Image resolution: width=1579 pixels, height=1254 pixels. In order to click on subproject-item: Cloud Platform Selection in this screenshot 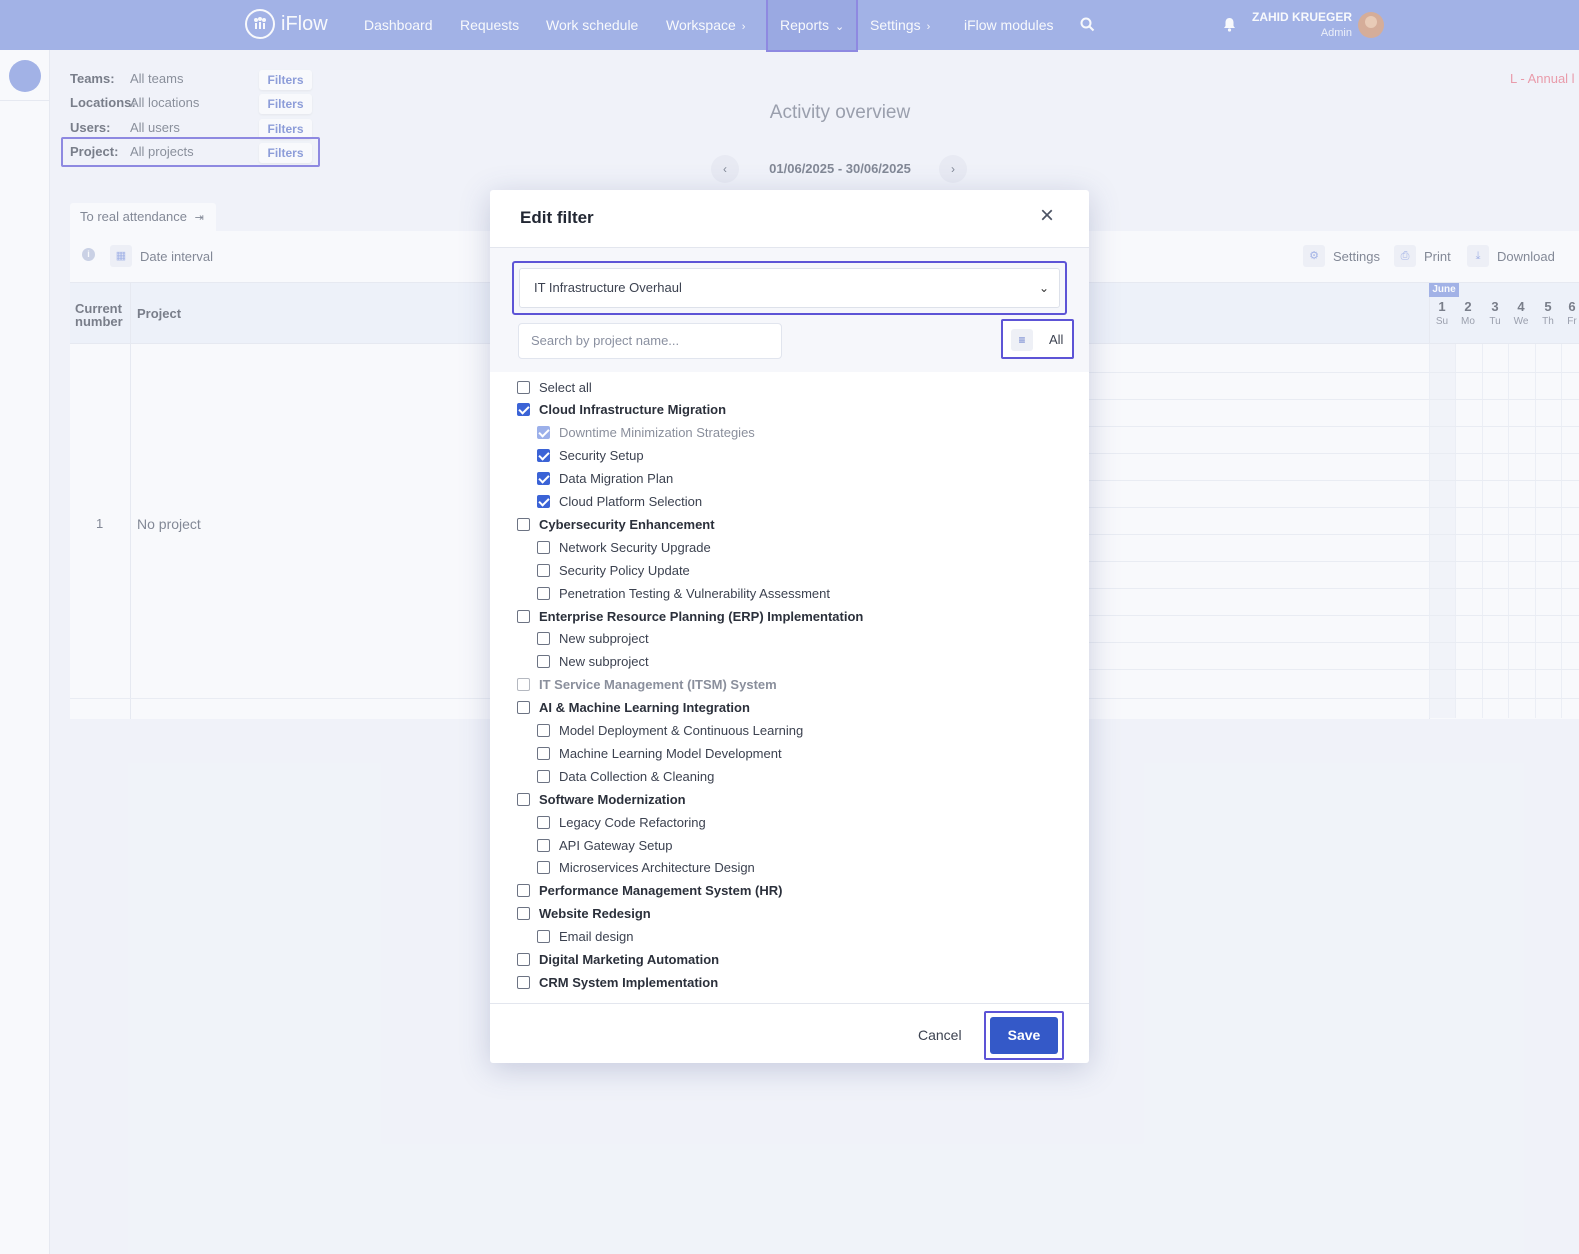, I will do `click(619, 502)`.